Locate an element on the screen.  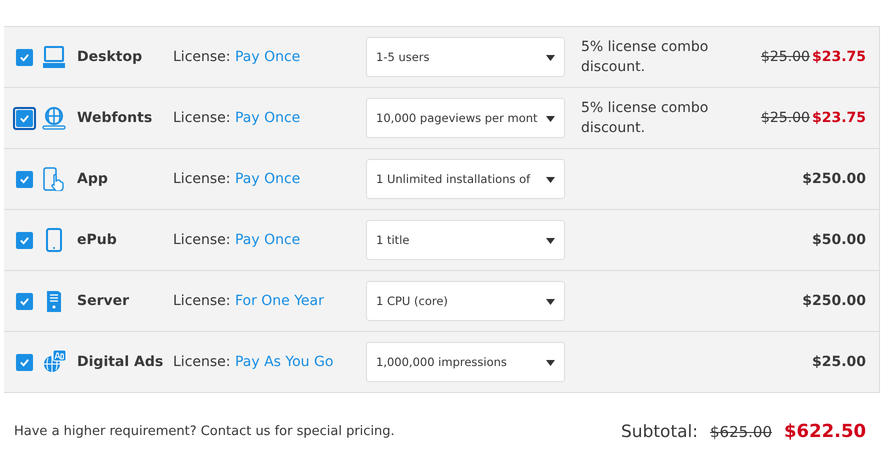
subtotal-label: Subtotal: is located at coordinates (659, 432).